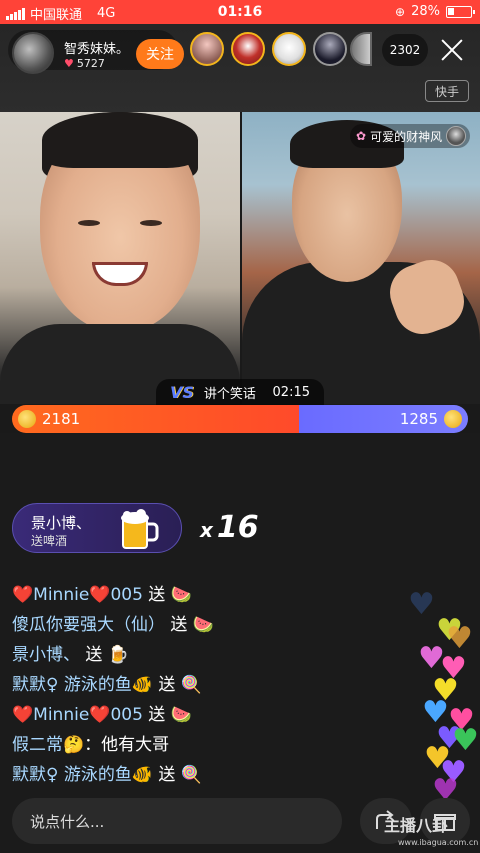 The height and width of the screenshot is (853, 480). I want to click on chat-nick: 假二常🤔, so click(48, 745).